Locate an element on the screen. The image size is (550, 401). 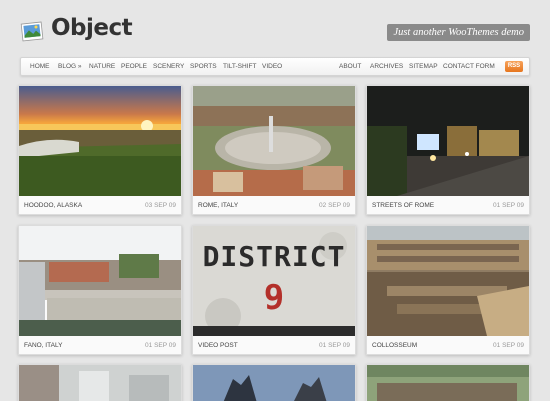
nav-sports: SPORTS is located at coordinates (203, 66).